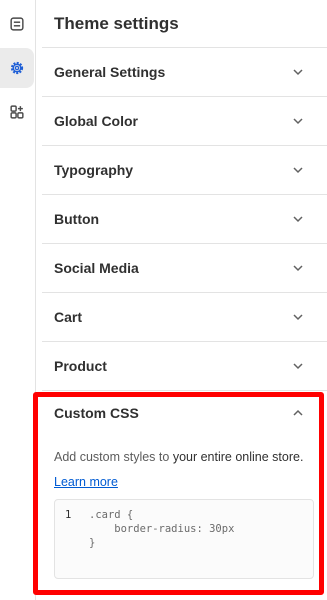 The image size is (327, 600). I want to click on custom-css-header: Custom CSS, so click(190, 413).